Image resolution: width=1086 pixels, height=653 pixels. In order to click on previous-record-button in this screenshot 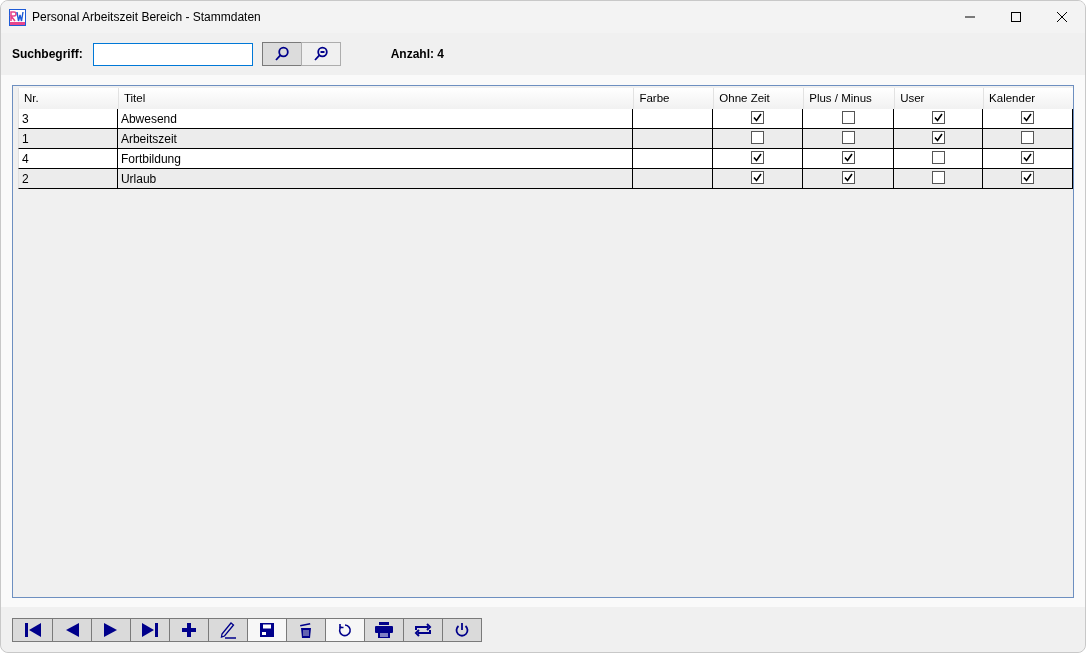, I will do `click(71, 630)`.